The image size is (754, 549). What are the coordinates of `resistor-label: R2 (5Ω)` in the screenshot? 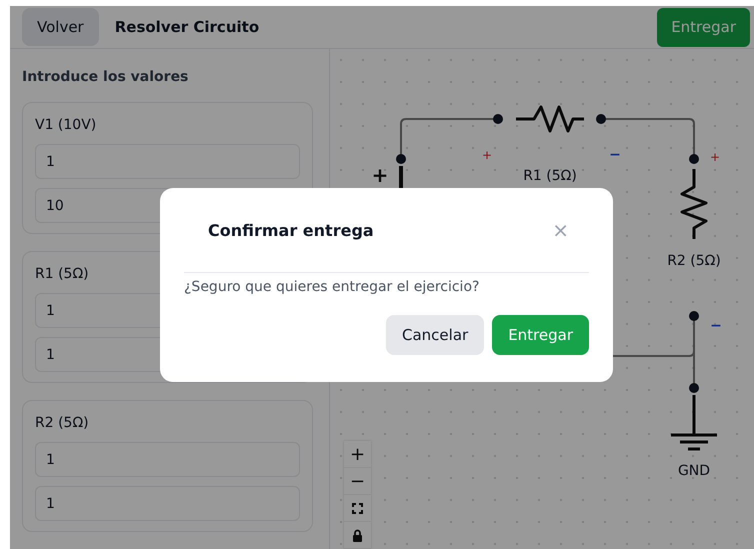 It's located at (694, 261).